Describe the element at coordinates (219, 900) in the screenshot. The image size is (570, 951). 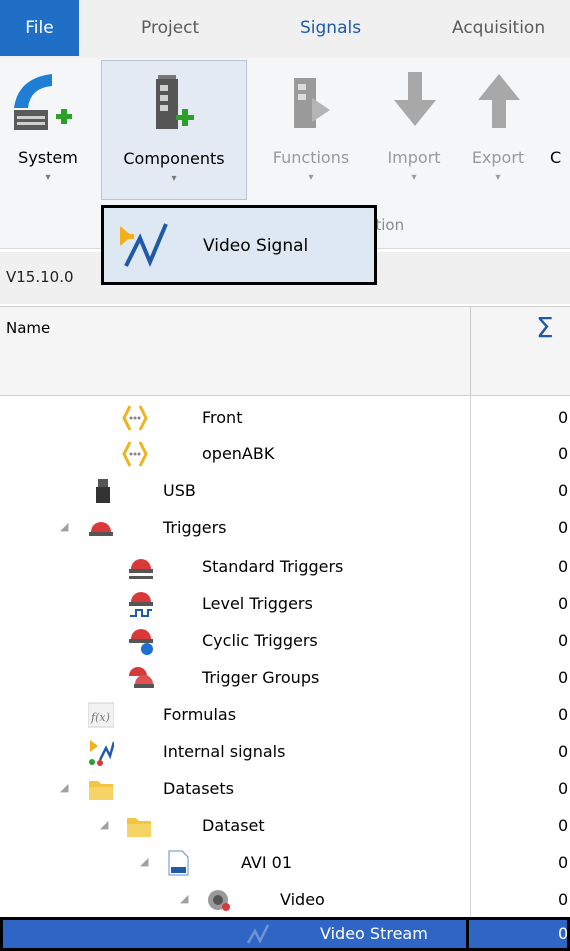
I see `video-camera-icon` at that location.